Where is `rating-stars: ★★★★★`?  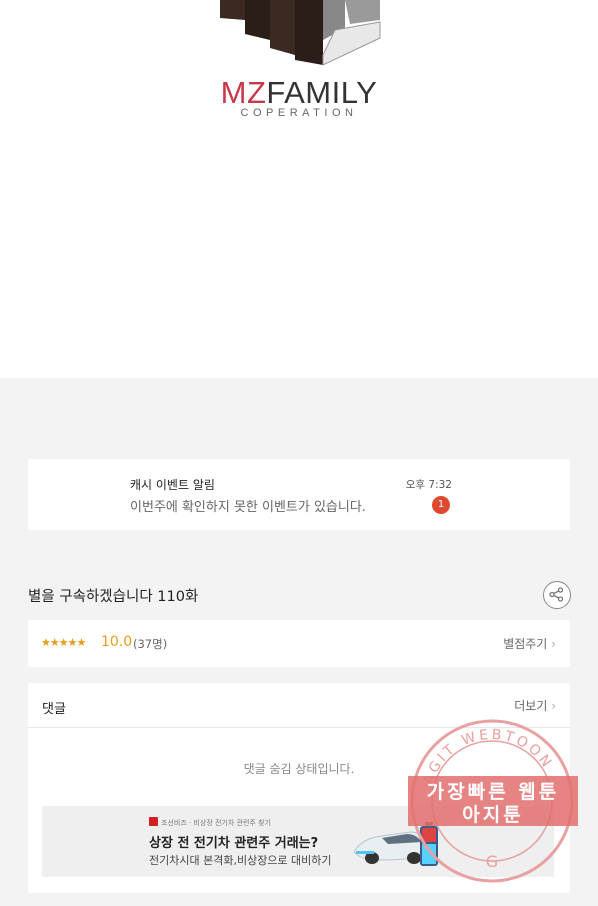
rating-stars: ★★★★★ is located at coordinates (63, 642).